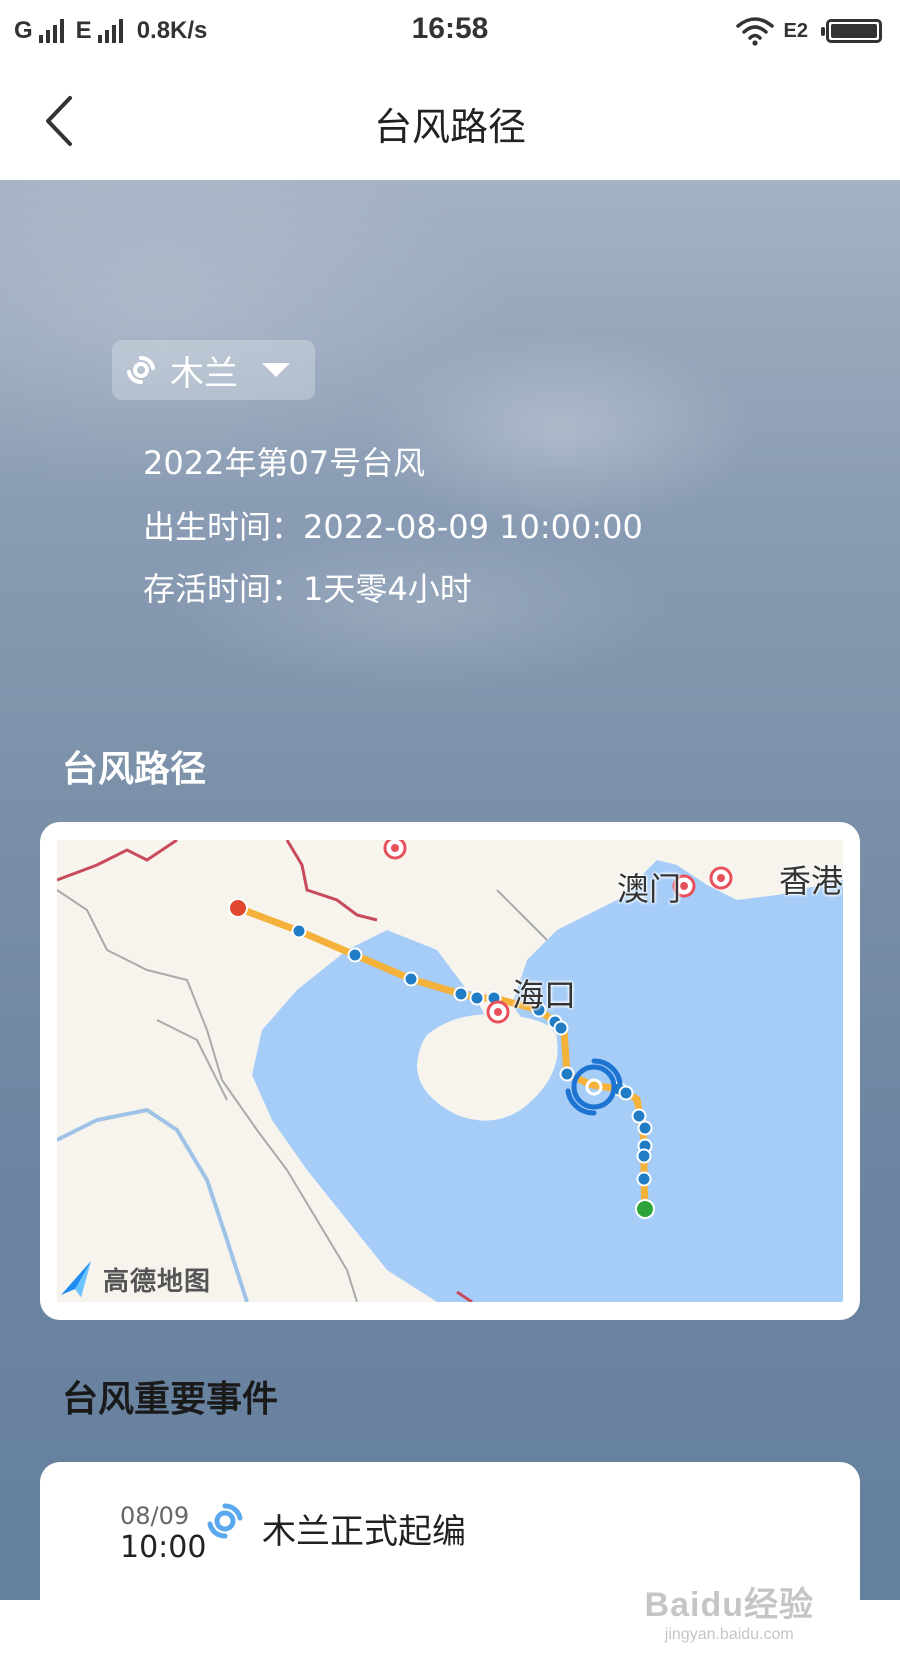 This screenshot has height=1662, width=900. What do you see at coordinates (134, 769) in the screenshot?
I see `section-title-path: 台风路径` at bounding box center [134, 769].